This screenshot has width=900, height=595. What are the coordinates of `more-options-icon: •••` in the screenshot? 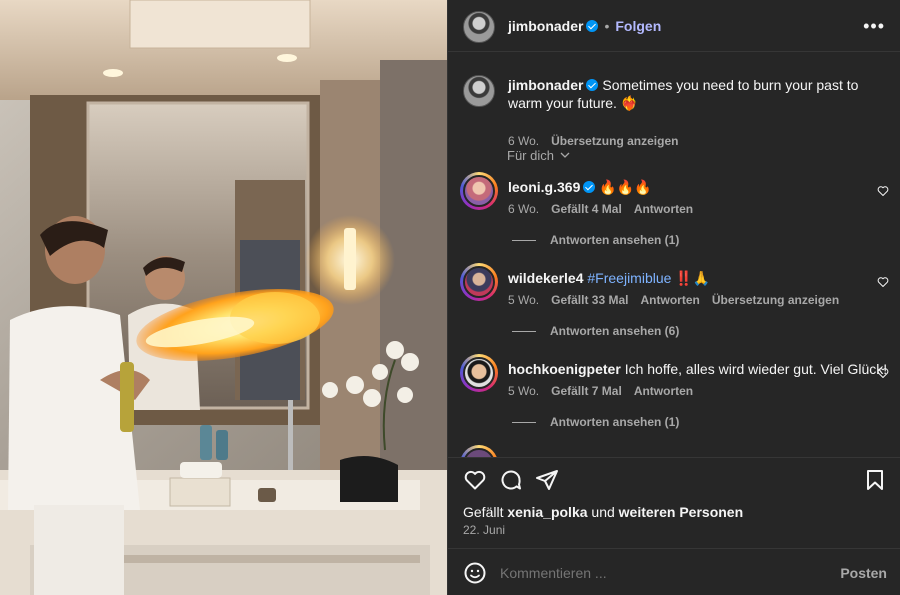 It's located at (874, 26).